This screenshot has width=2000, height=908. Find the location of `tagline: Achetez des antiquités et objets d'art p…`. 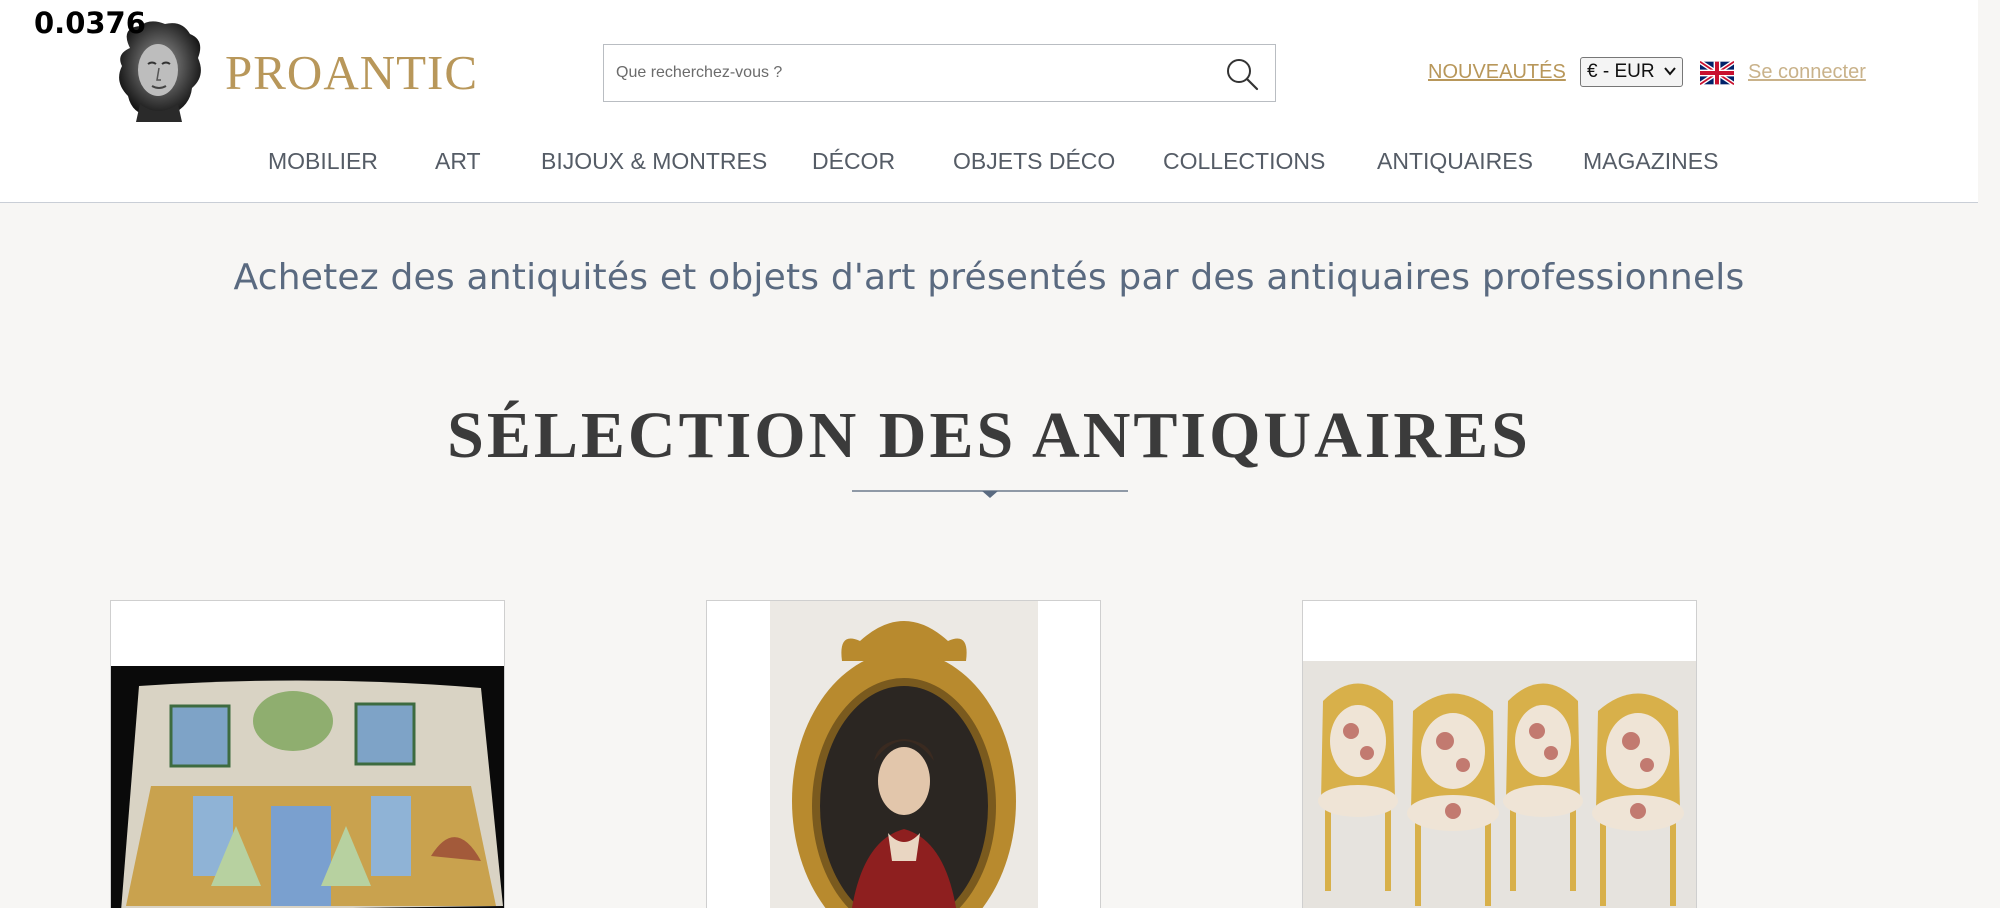

tagline: Achetez des antiquités et objets d'art p… is located at coordinates (989, 277).